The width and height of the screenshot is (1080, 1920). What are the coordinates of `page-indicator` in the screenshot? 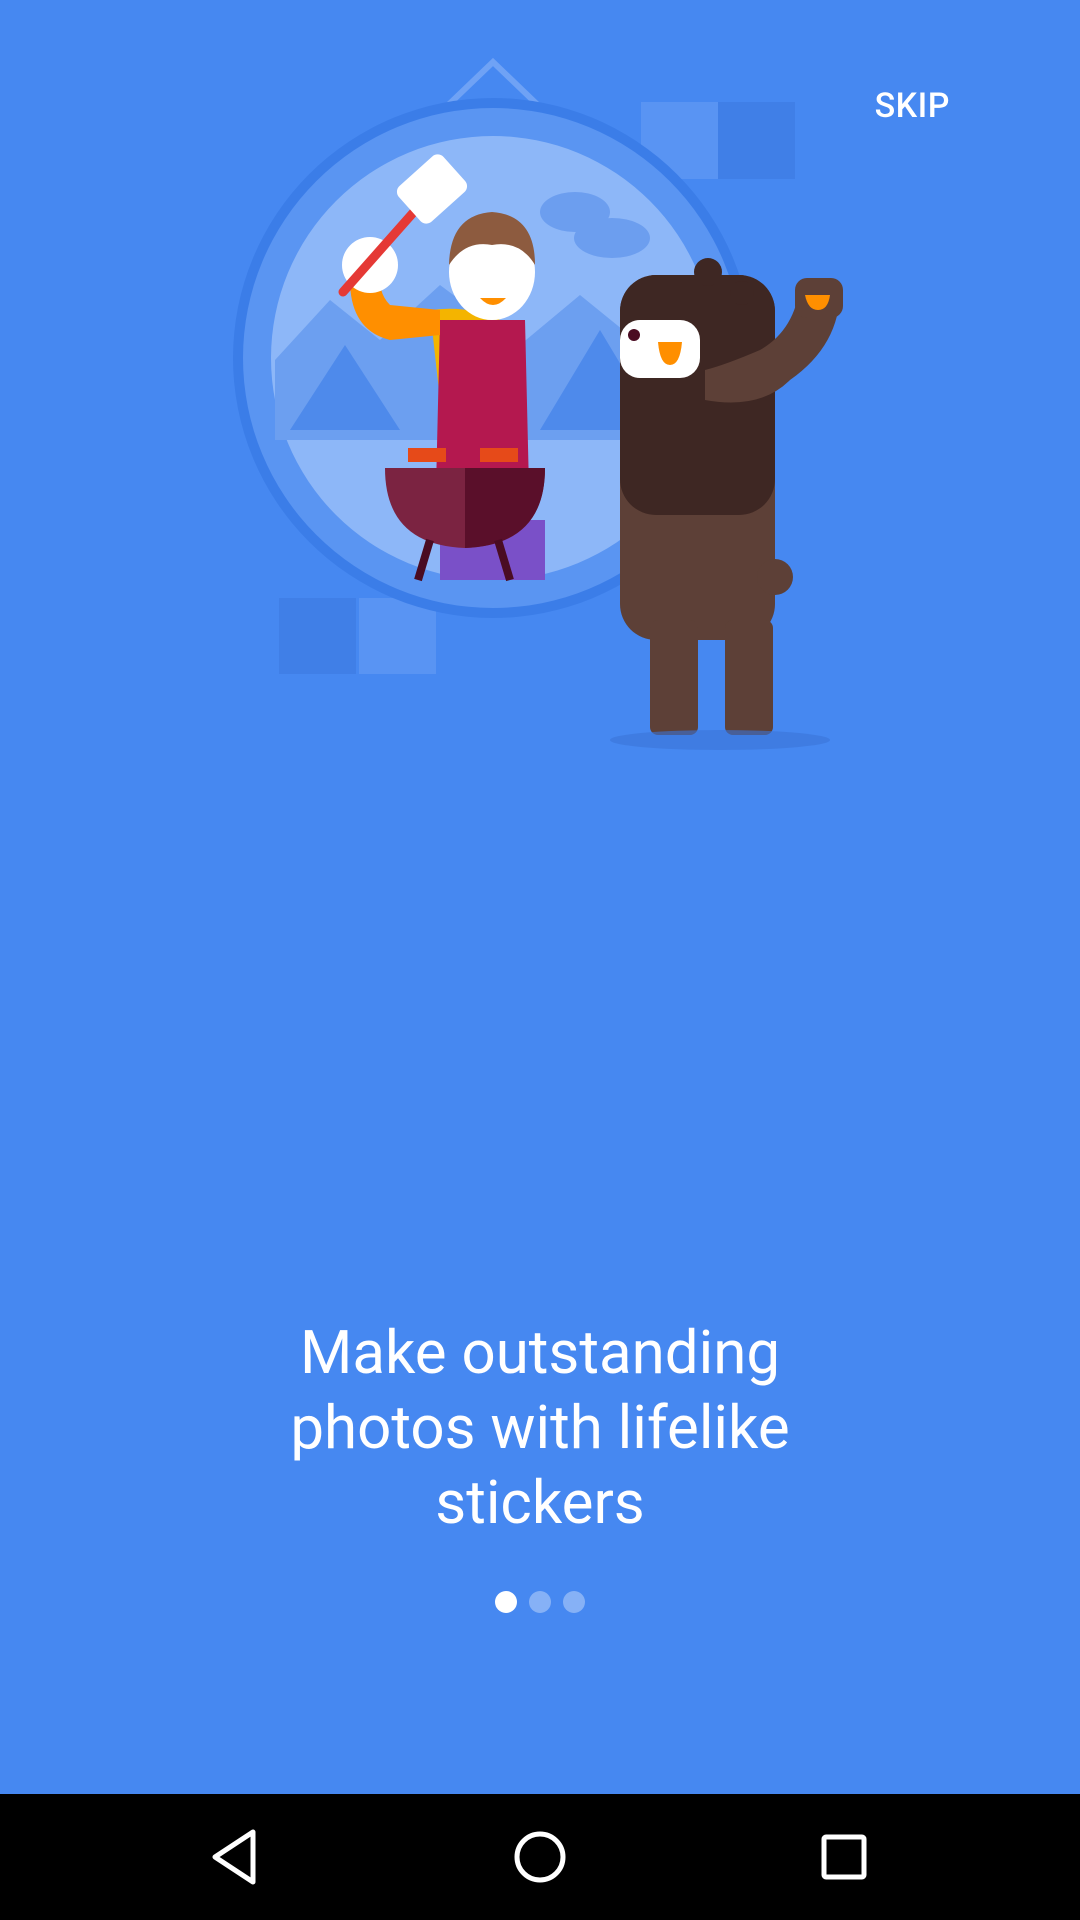 It's located at (540, 1602).